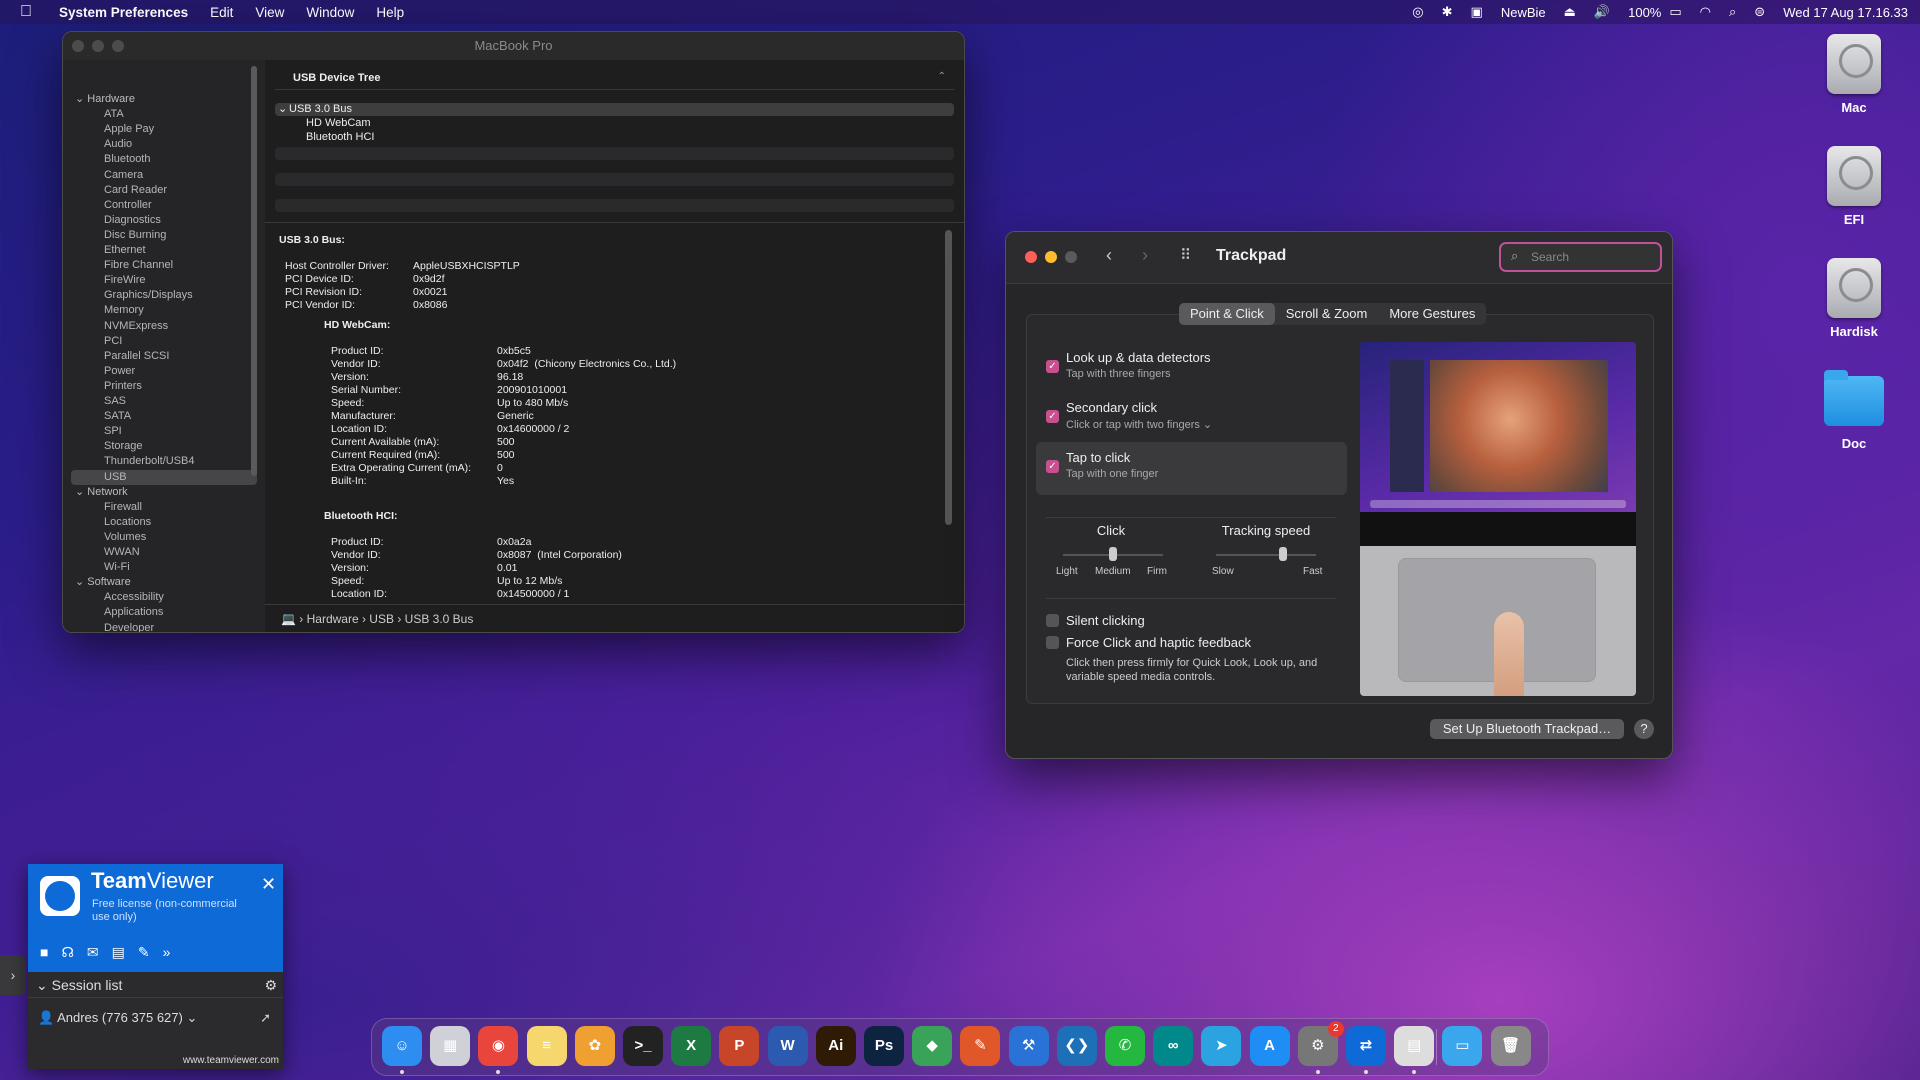 The height and width of the screenshot is (1080, 1920). What do you see at coordinates (164, 356) in the screenshot?
I see `sidebar-item: Parallel SCSI` at bounding box center [164, 356].